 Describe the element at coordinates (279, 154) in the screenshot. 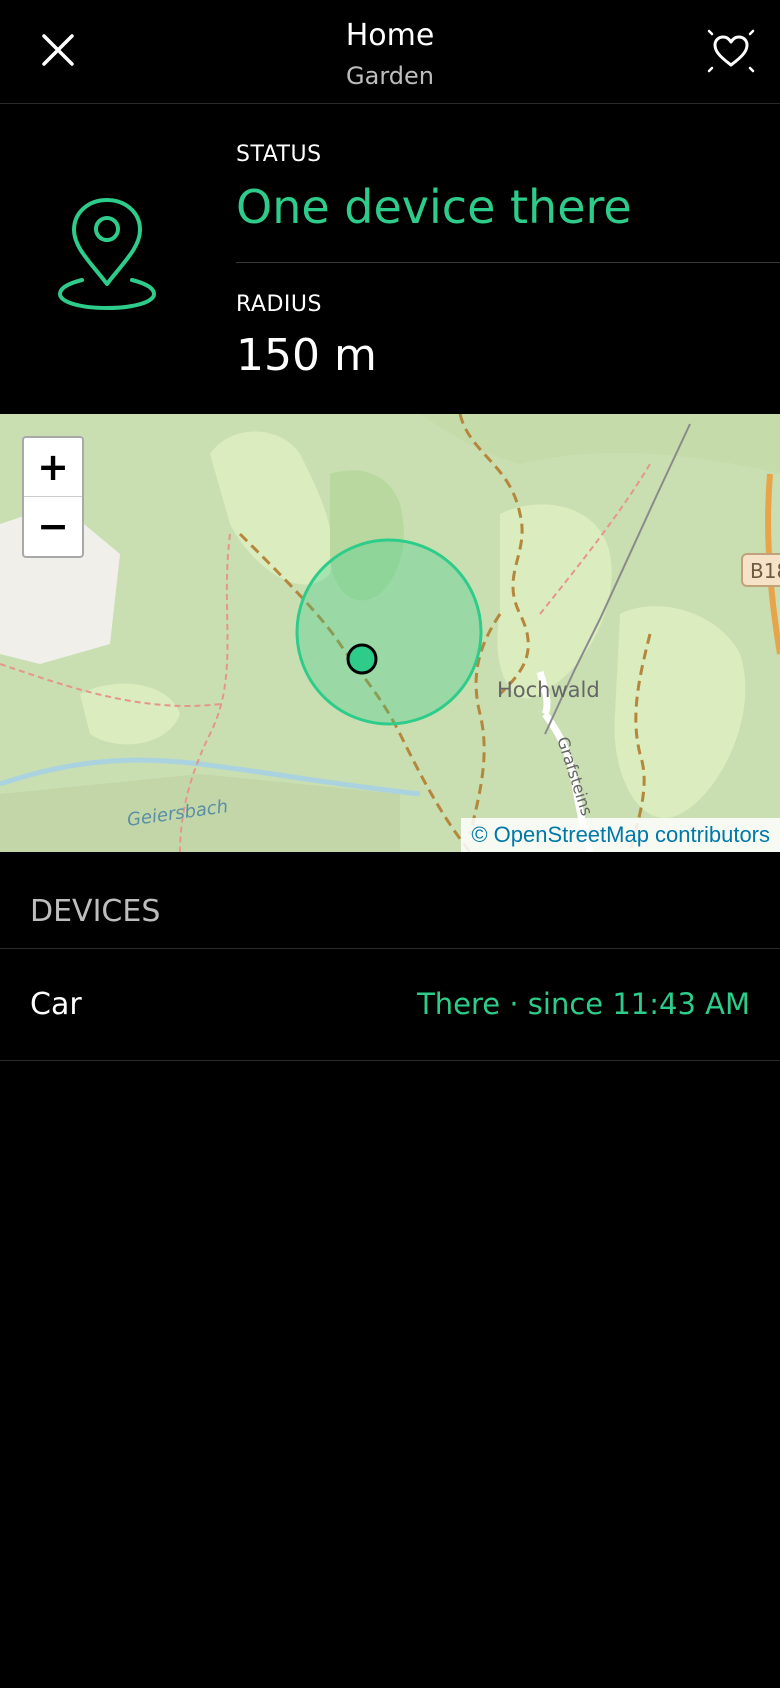

I see `status-label: STATUS` at that location.